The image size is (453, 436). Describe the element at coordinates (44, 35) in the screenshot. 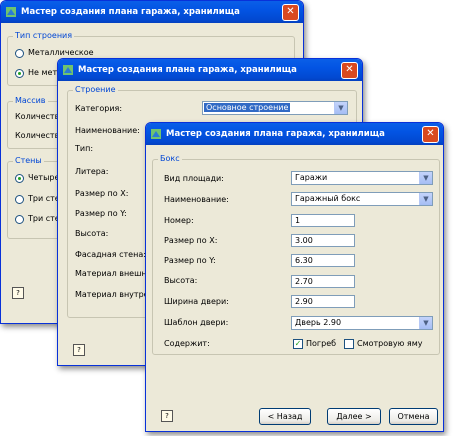

I see `group-label: Тип строения` at that location.